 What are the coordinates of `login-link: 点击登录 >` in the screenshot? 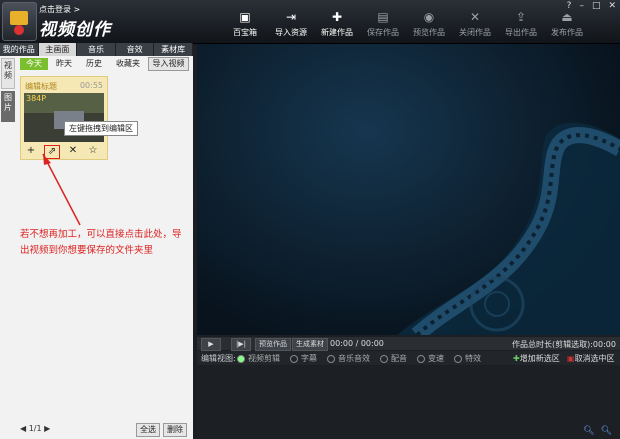 It's located at (59, 9).